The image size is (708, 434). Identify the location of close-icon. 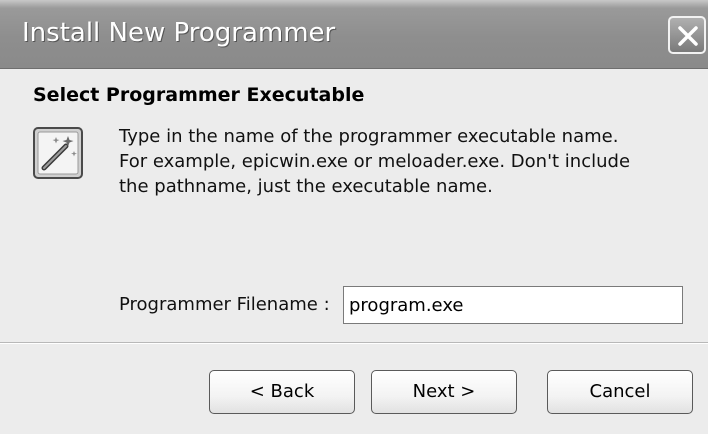
(688, 36).